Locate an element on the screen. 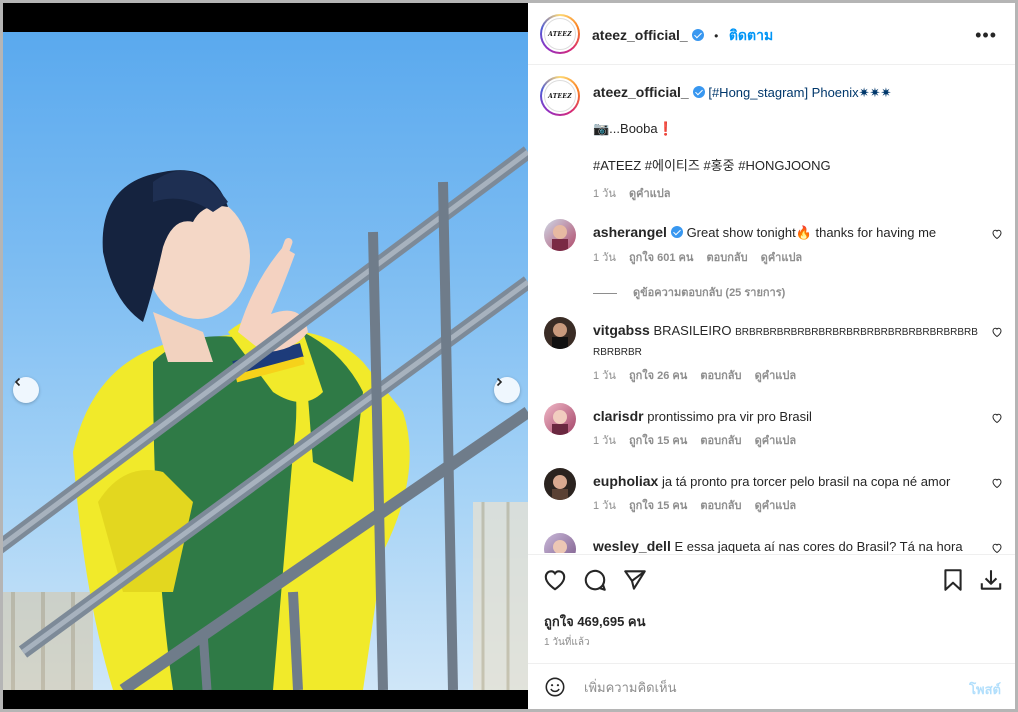 Image resolution: width=1018 pixels, height=712 pixels. comment-text: clarisdr prontissimo pra vir pro Brasil is located at coordinates (783, 416).